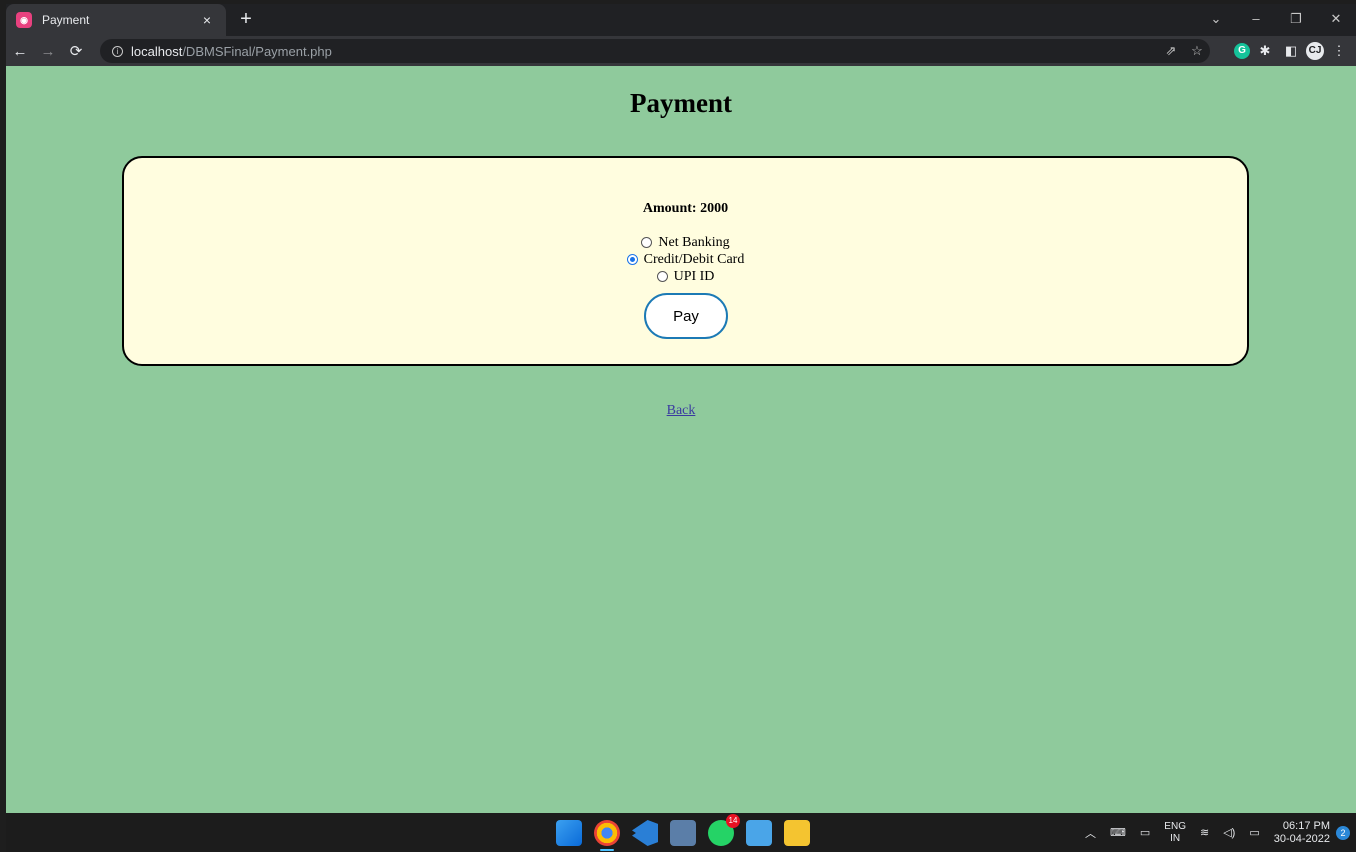 This screenshot has width=1356, height=852. What do you see at coordinates (724, 830) in the screenshot?
I see `whatsapp-icon: 14` at bounding box center [724, 830].